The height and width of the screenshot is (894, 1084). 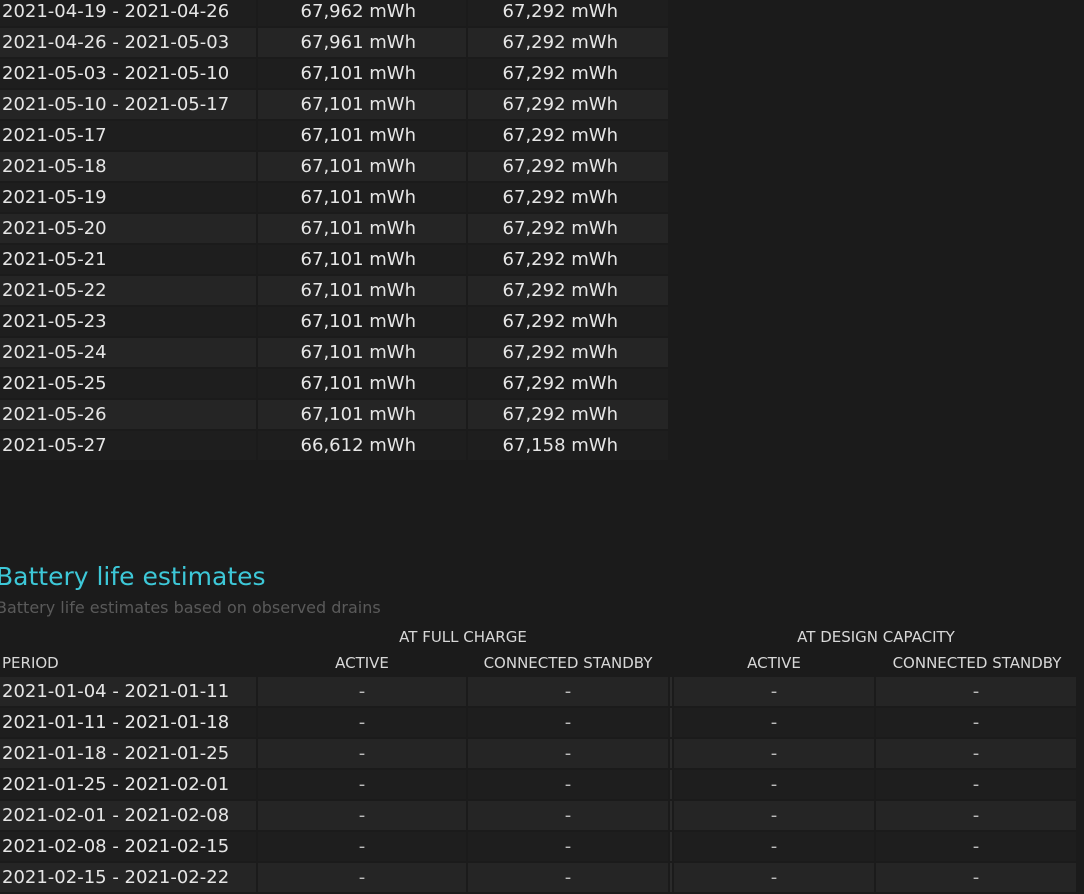 I want to click on period-cell: 2021-04-26 - 2021-05-03, so click(x=128, y=42).